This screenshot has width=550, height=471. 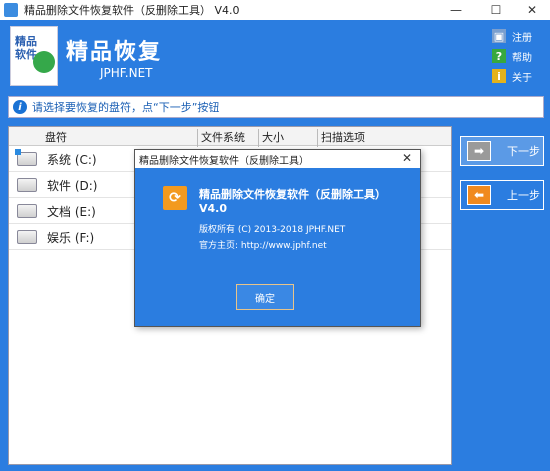 What do you see at coordinates (126, 73) in the screenshot?
I see `brand-subtitle: JPHF.NET` at bounding box center [126, 73].